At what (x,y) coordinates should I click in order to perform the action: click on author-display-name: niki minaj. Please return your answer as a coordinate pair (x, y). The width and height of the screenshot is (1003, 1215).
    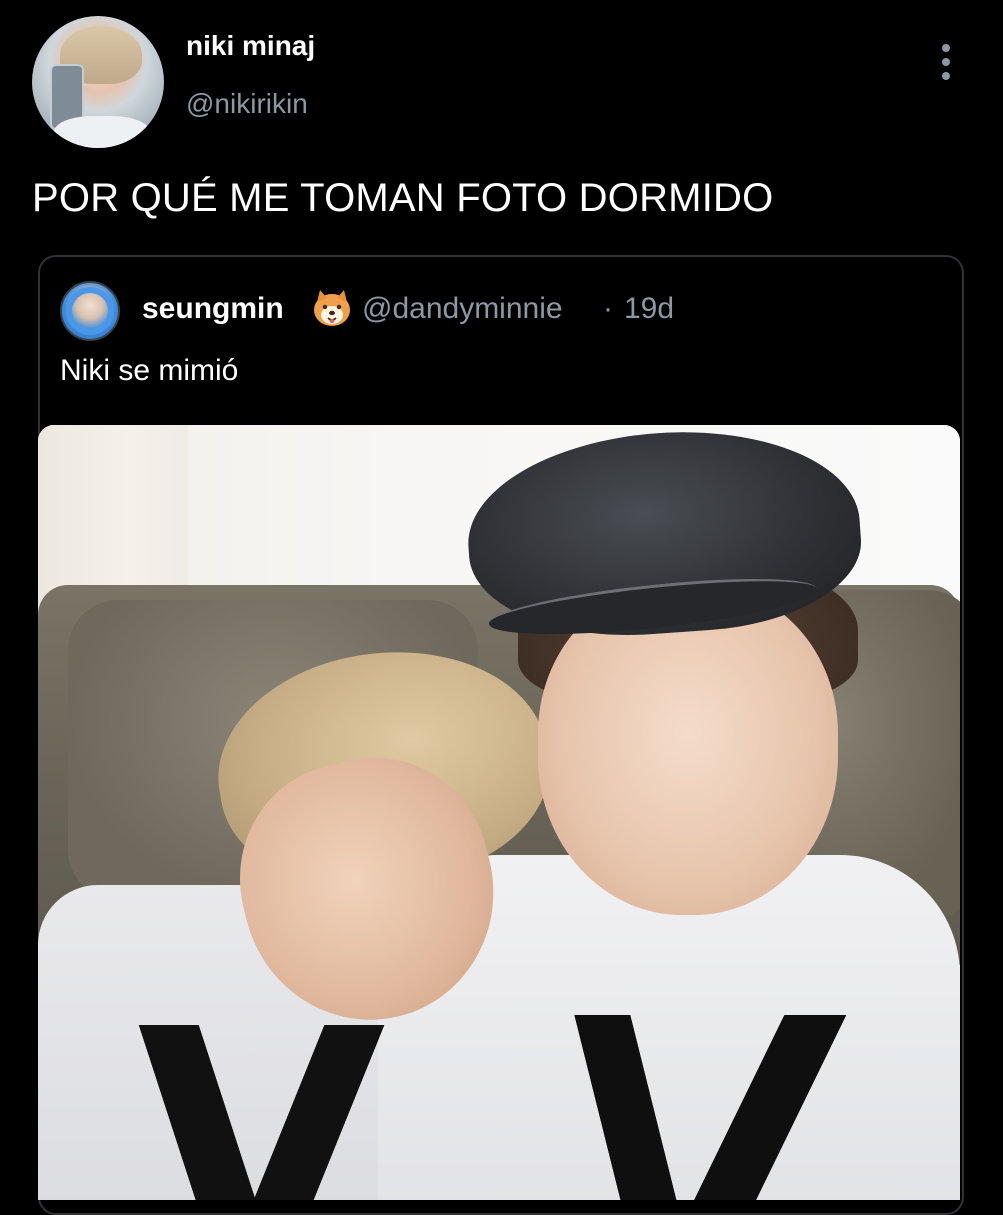
    Looking at the image, I should click on (250, 46).